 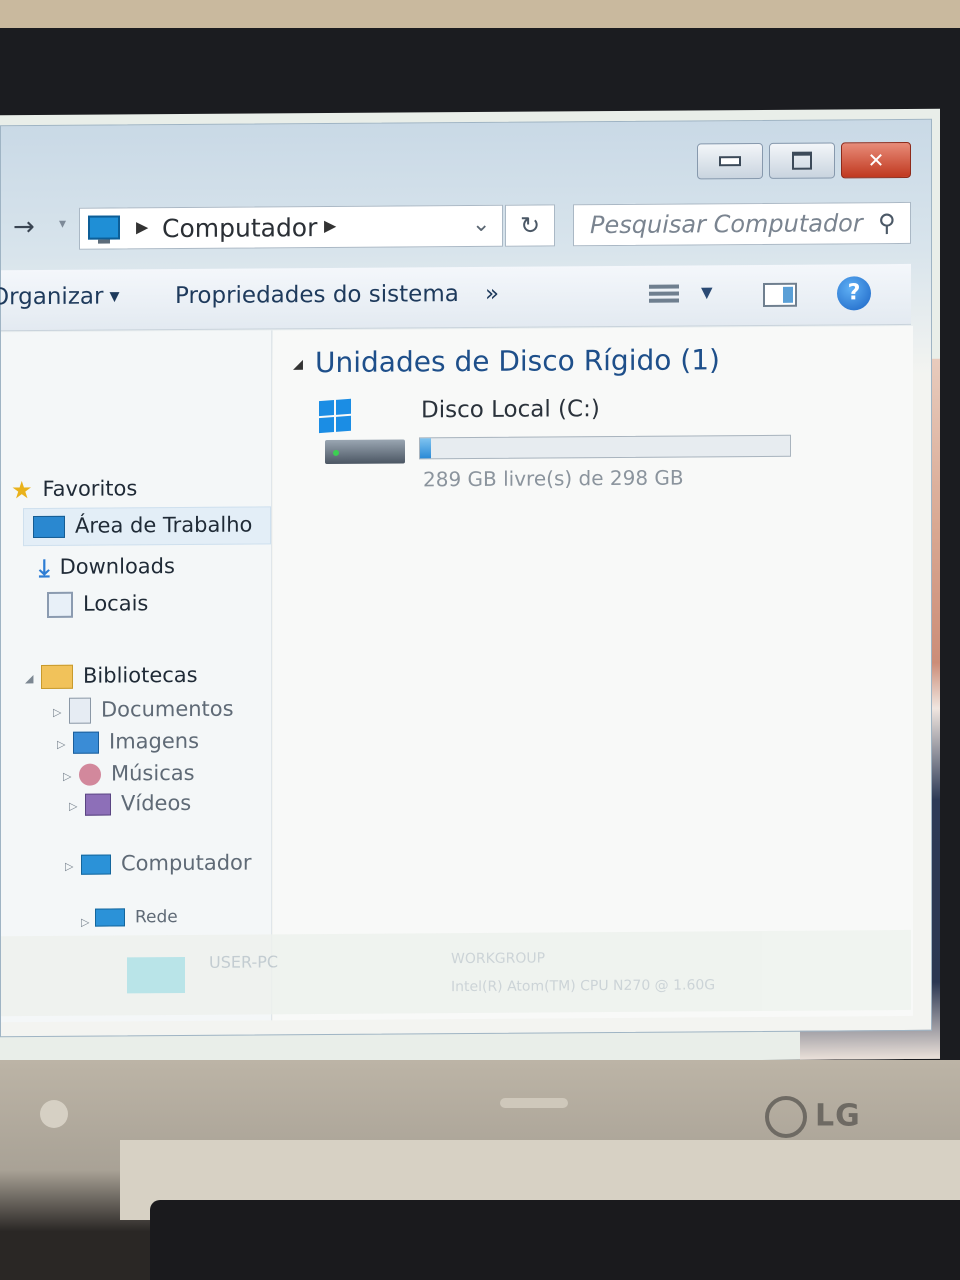 What do you see at coordinates (335, 416) in the screenshot?
I see `windows-logo-icon` at bounding box center [335, 416].